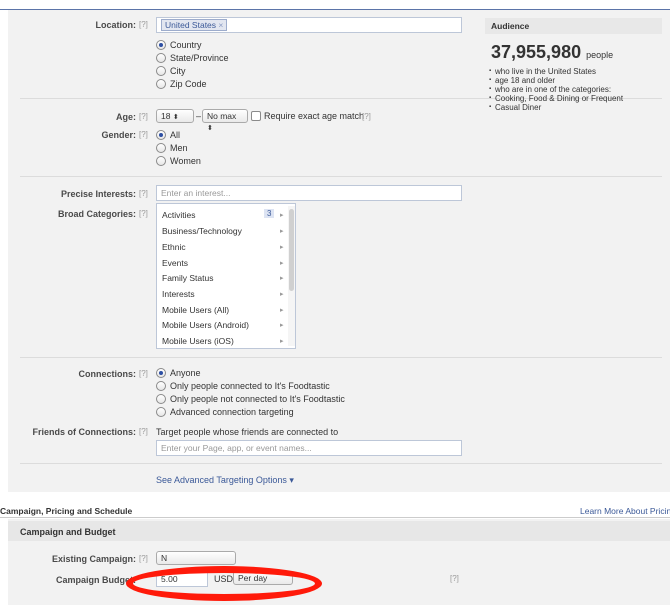  I want to click on location-token: United States ×, so click(194, 25).